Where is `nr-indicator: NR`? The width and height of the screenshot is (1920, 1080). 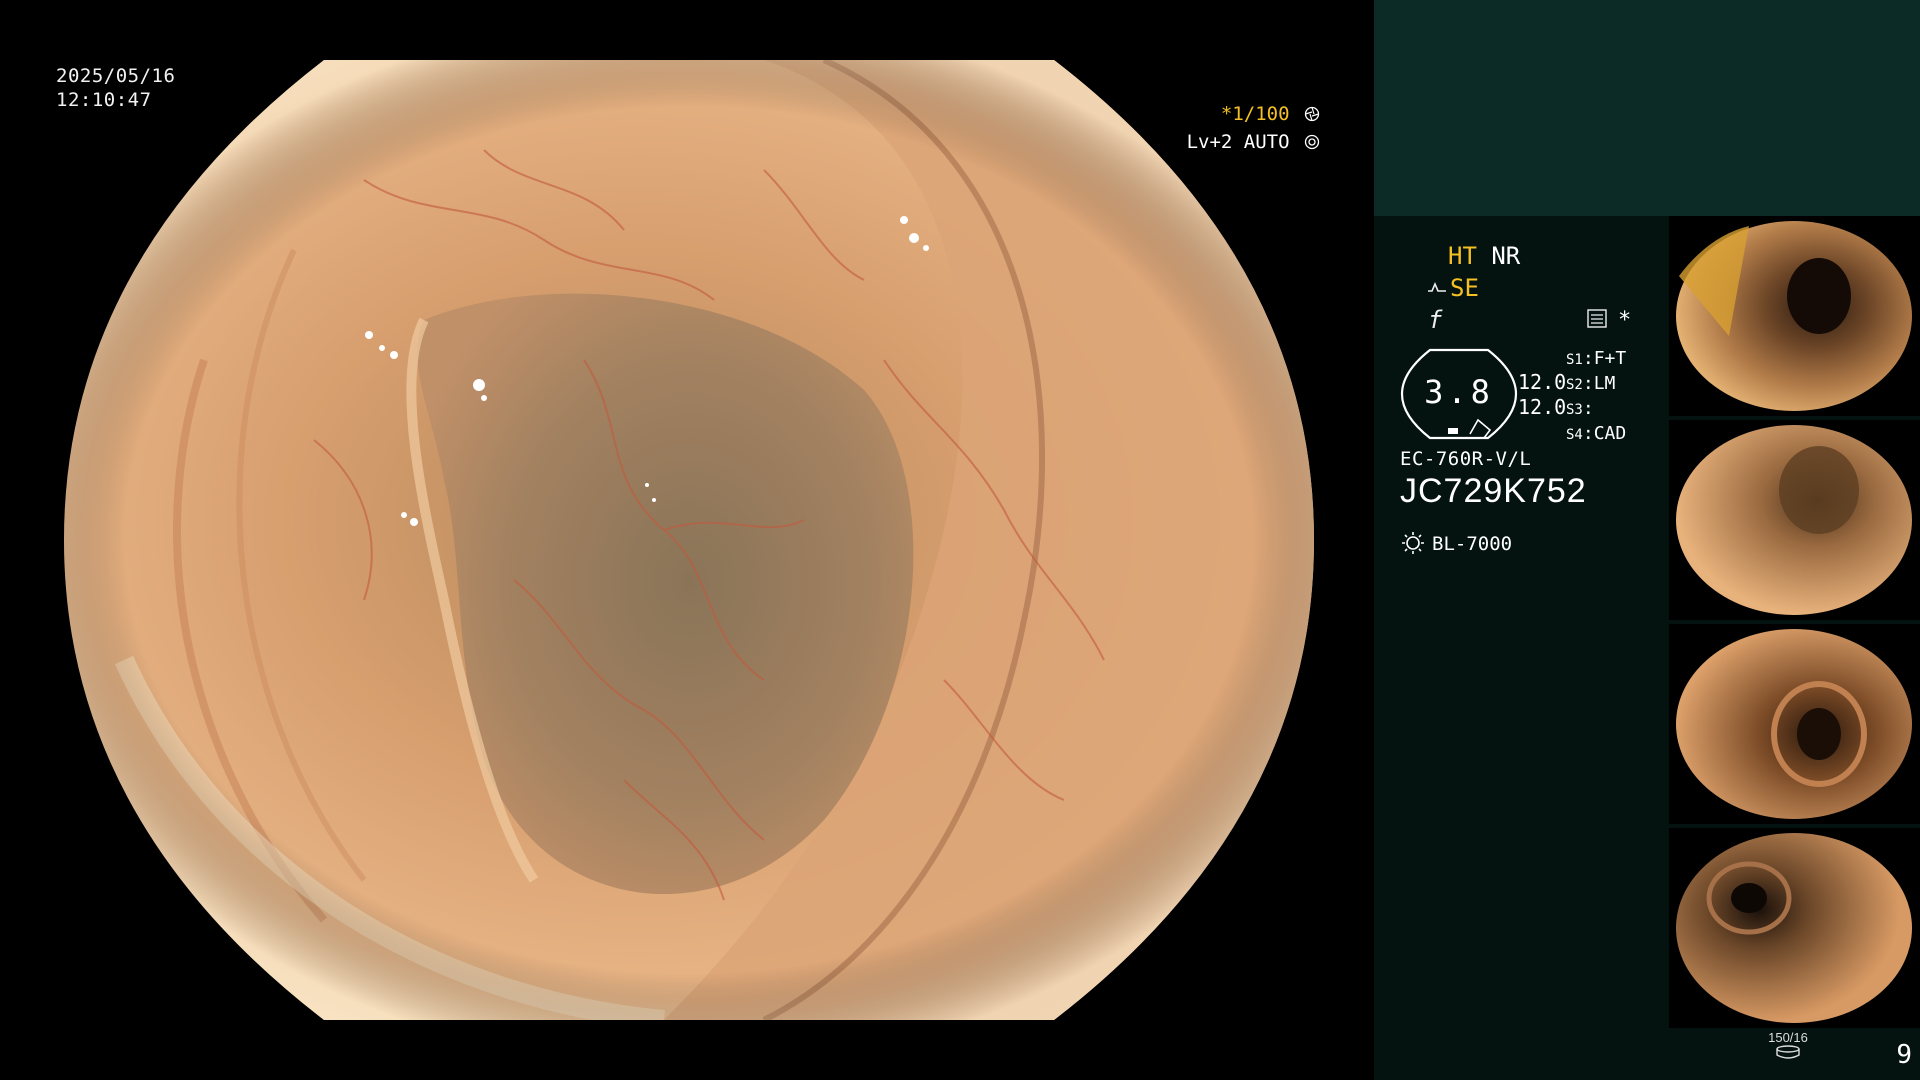 nr-indicator: NR is located at coordinates (1506, 256).